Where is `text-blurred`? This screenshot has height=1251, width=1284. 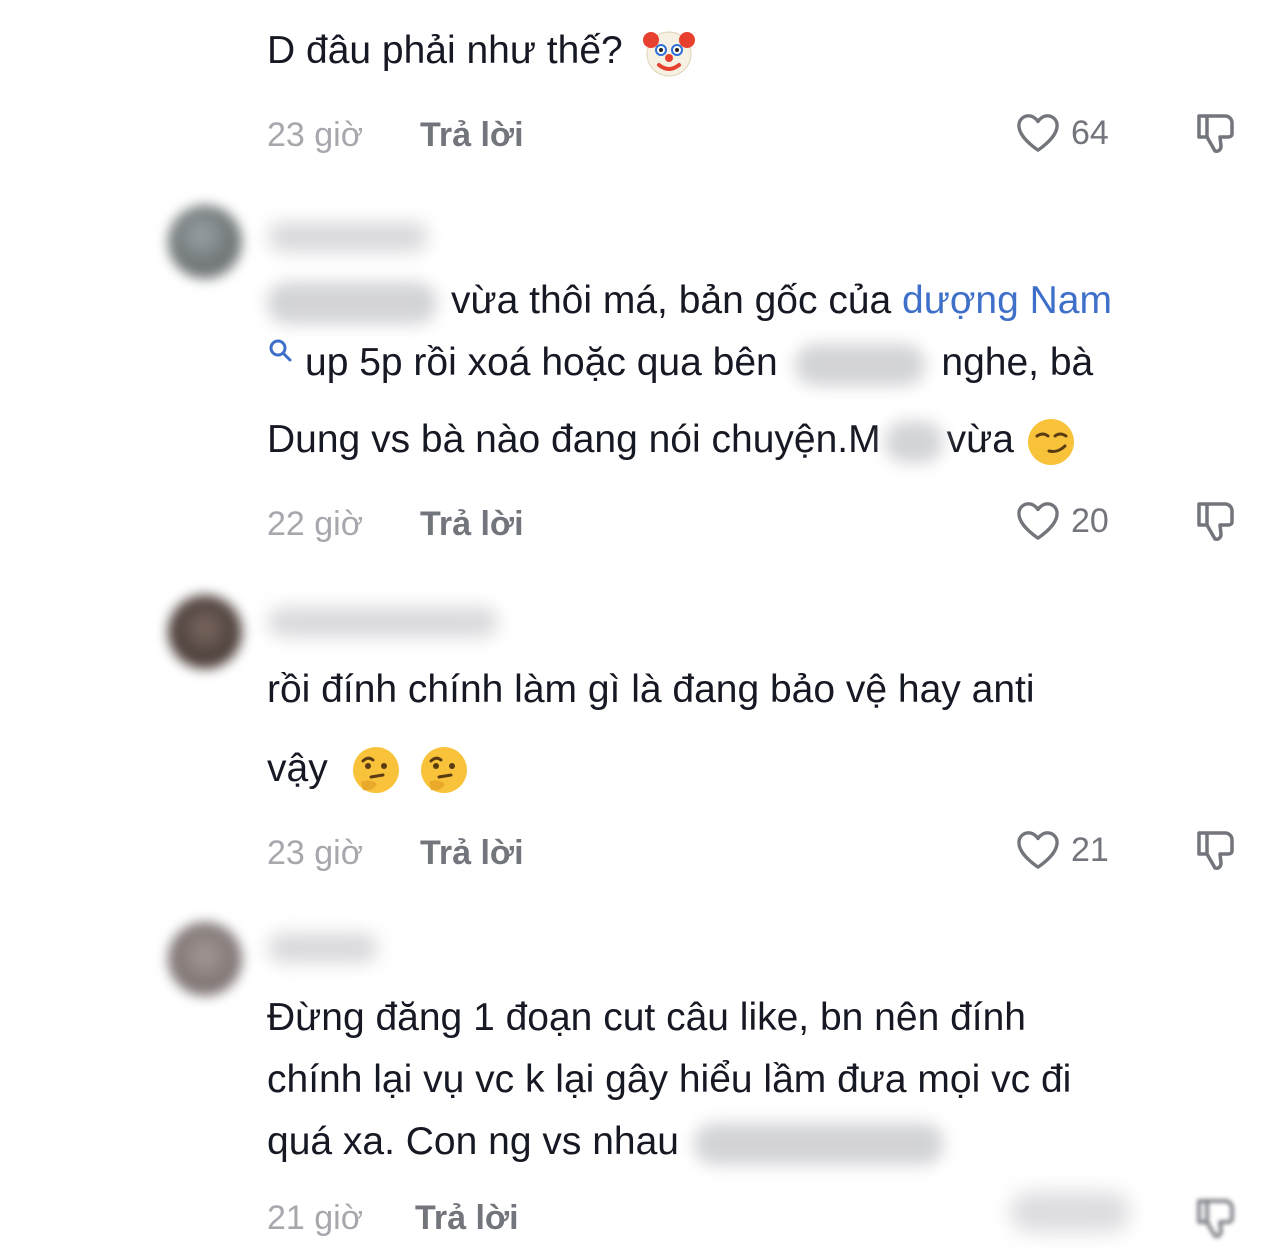 text-blurred is located at coordinates (818, 1143).